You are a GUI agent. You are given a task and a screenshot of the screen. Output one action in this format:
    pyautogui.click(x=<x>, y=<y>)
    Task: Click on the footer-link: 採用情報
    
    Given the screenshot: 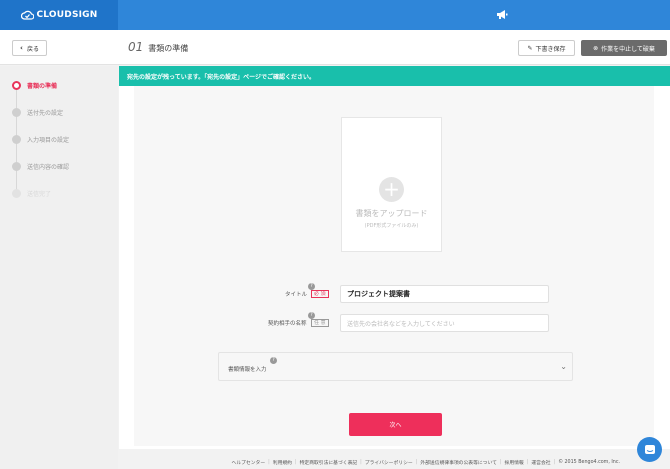 What is the action you would take?
    pyautogui.click(x=514, y=462)
    